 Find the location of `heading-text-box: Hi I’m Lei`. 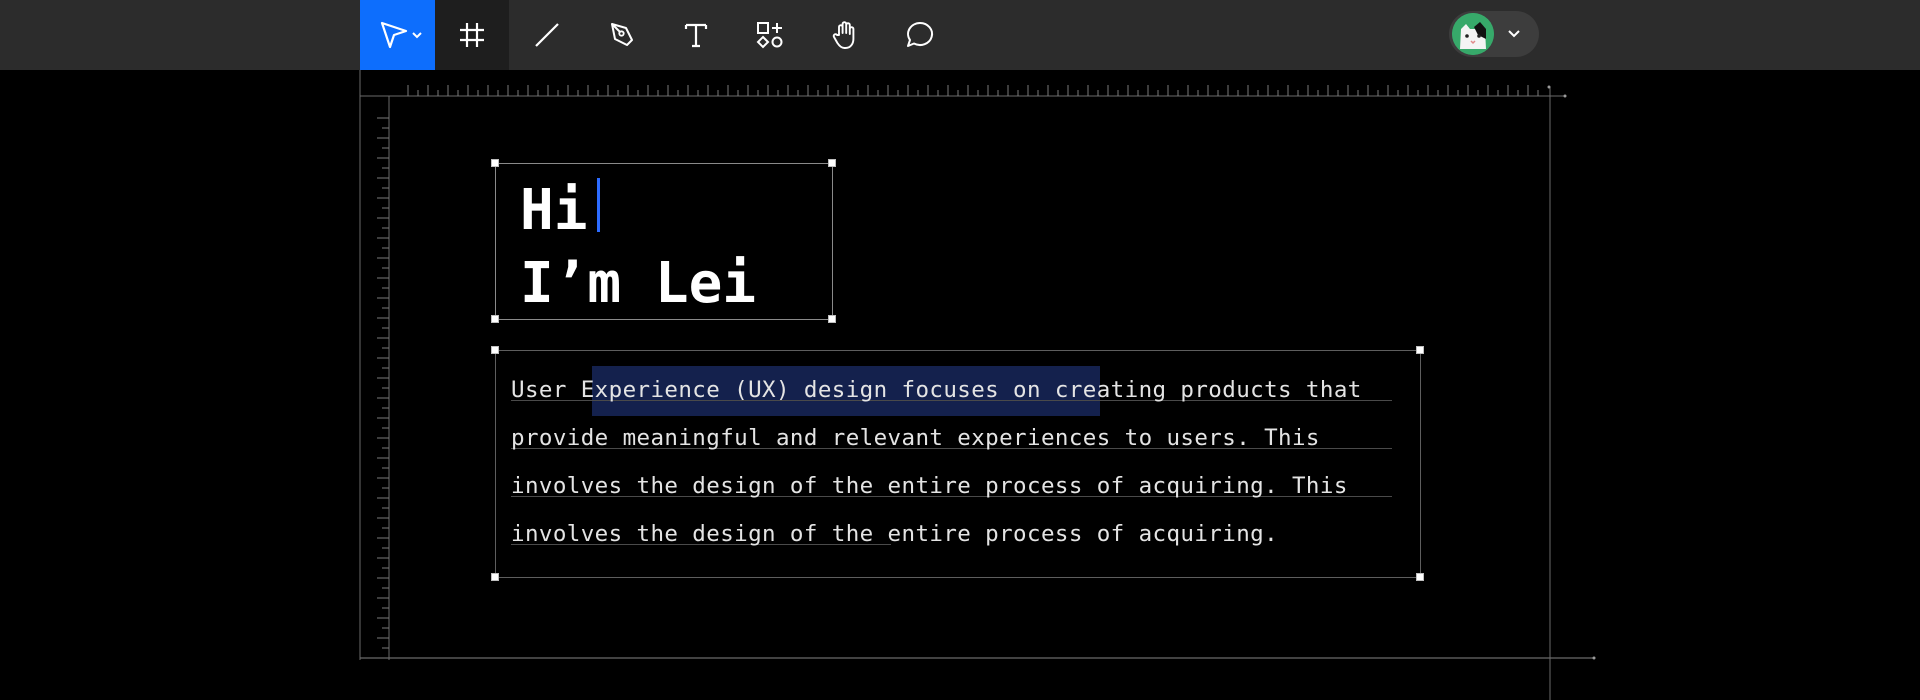

heading-text-box: Hi I’m Lei is located at coordinates (664, 241).